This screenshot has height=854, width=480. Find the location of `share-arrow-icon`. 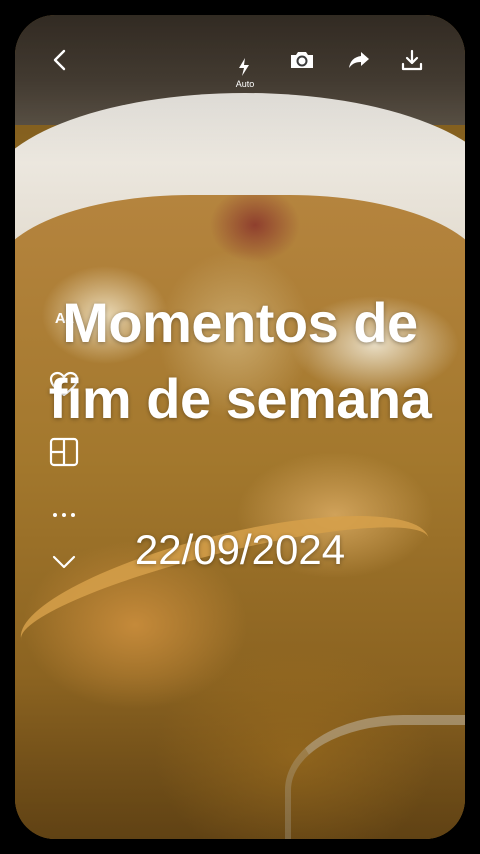

share-arrow-icon is located at coordinates (359, 60).